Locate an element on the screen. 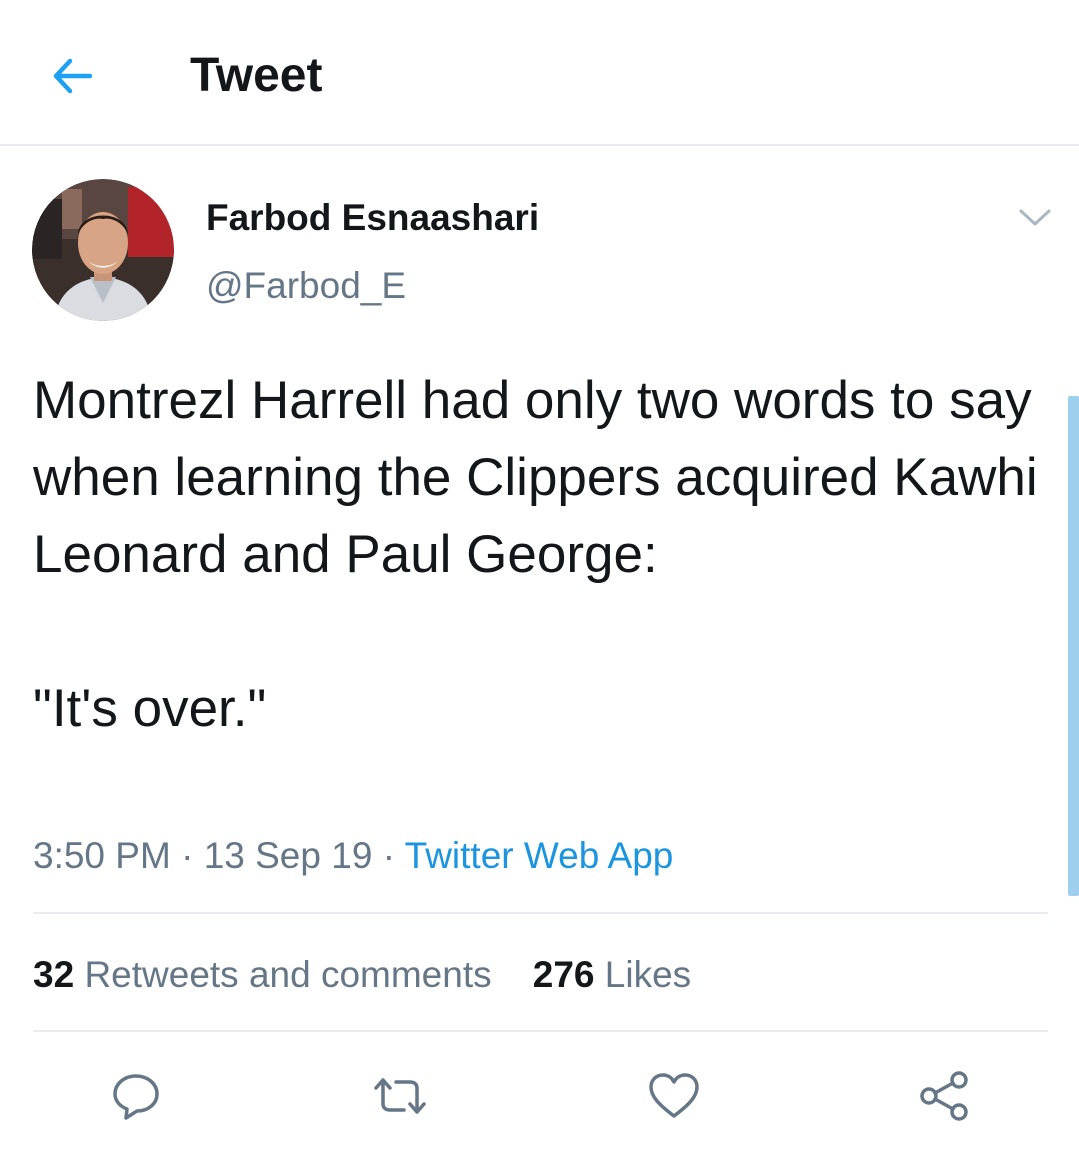 Image resolution: width=1079 pixels, height=1162 pixels. scrollbar-thumb is located at coordinates (1073, 646).